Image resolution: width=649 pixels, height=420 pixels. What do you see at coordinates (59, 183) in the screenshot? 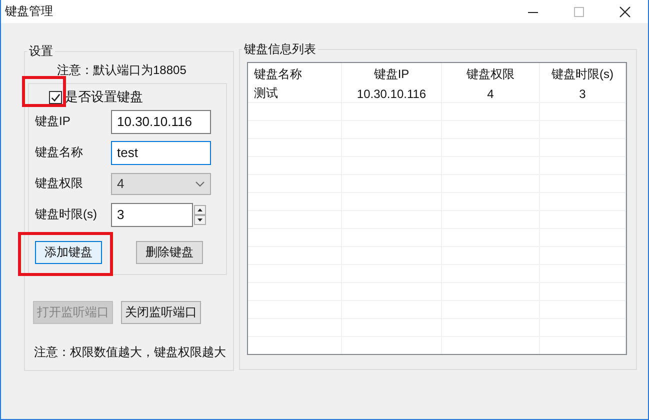
I see `field-label: 键盘权限` at bounding box center [59, 183].